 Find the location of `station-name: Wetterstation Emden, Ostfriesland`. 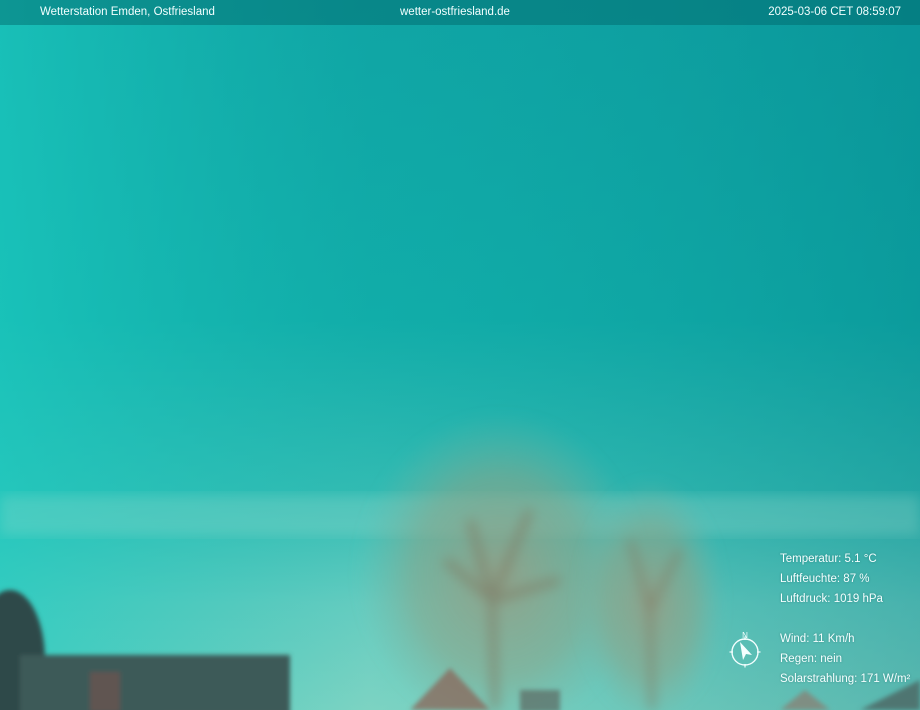

station-name: Wetterstation Emden, Ostfriesland is located at coordinates (127, 12).